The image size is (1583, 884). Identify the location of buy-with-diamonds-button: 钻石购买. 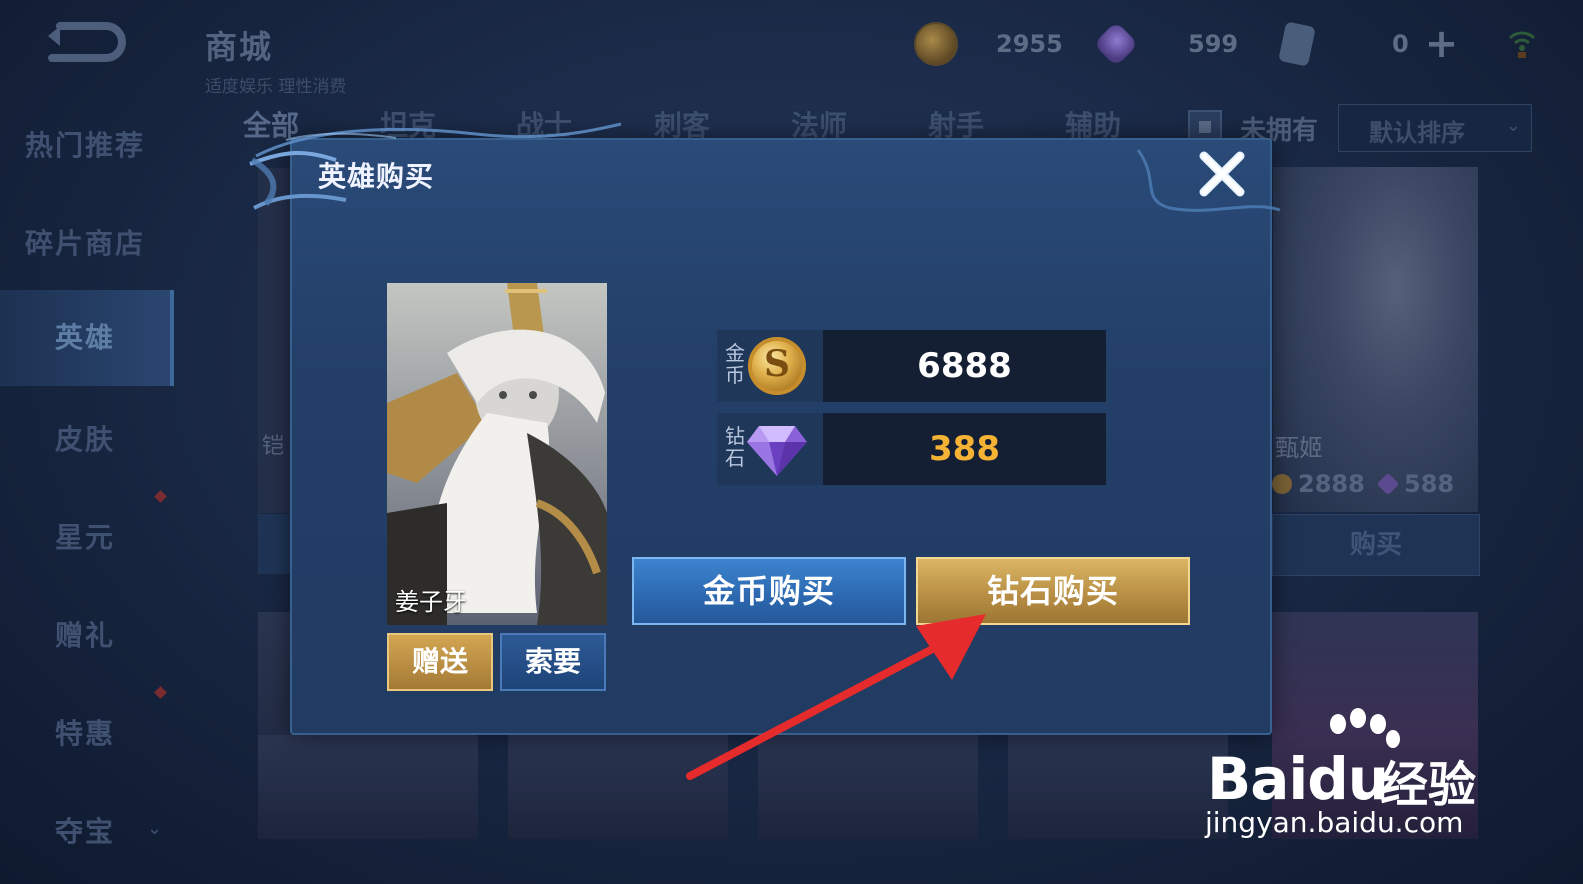
(1053, 591).